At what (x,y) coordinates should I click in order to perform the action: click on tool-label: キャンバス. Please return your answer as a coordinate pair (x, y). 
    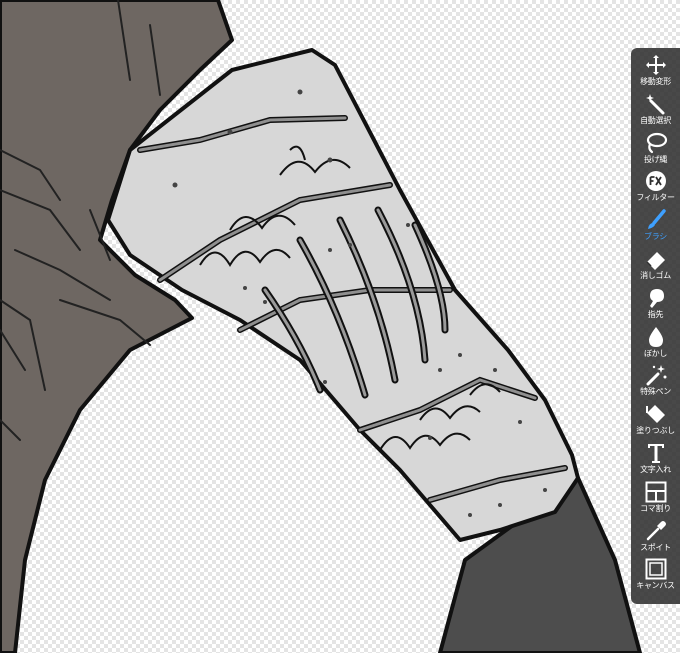
    Looking at the image, I should click on (655, 586).